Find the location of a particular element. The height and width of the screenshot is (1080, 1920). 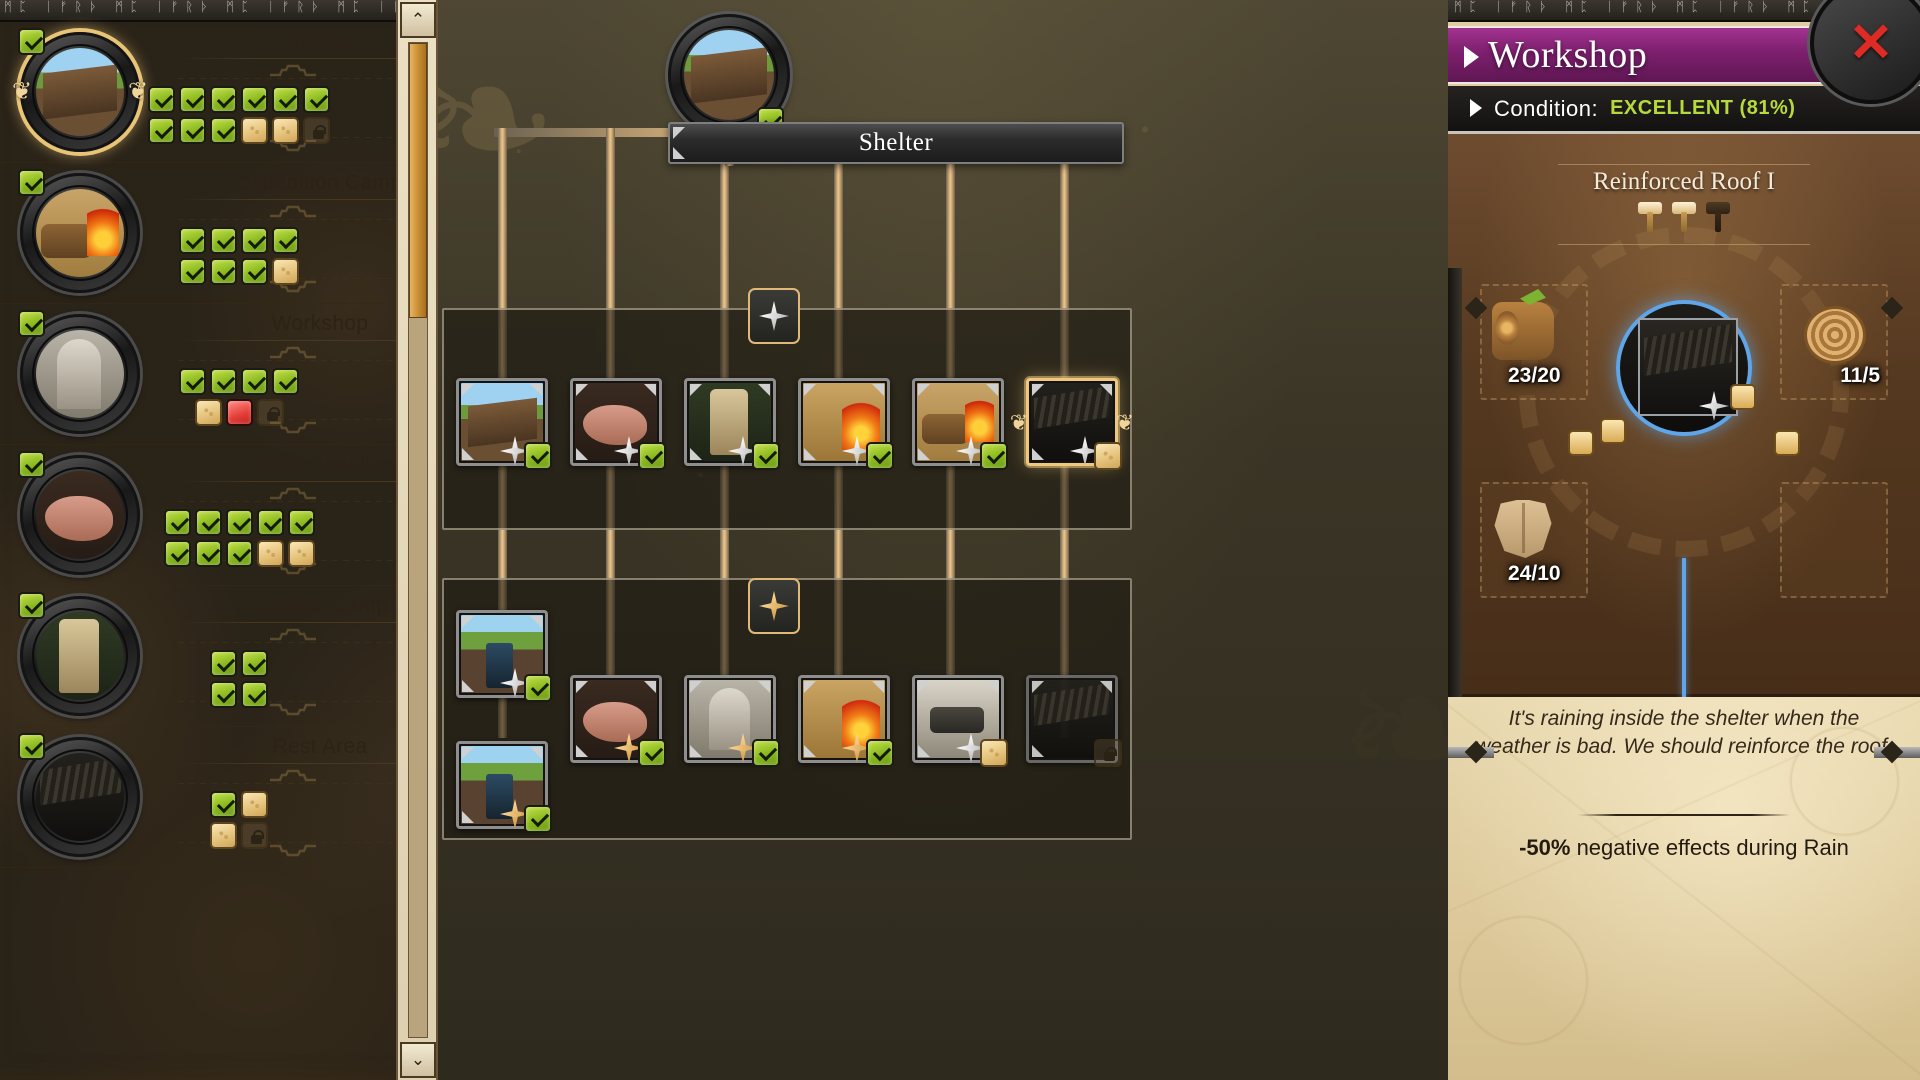

sidebar-scrollbar: ⌃ ⌄ is located at coordinates (417, 540).